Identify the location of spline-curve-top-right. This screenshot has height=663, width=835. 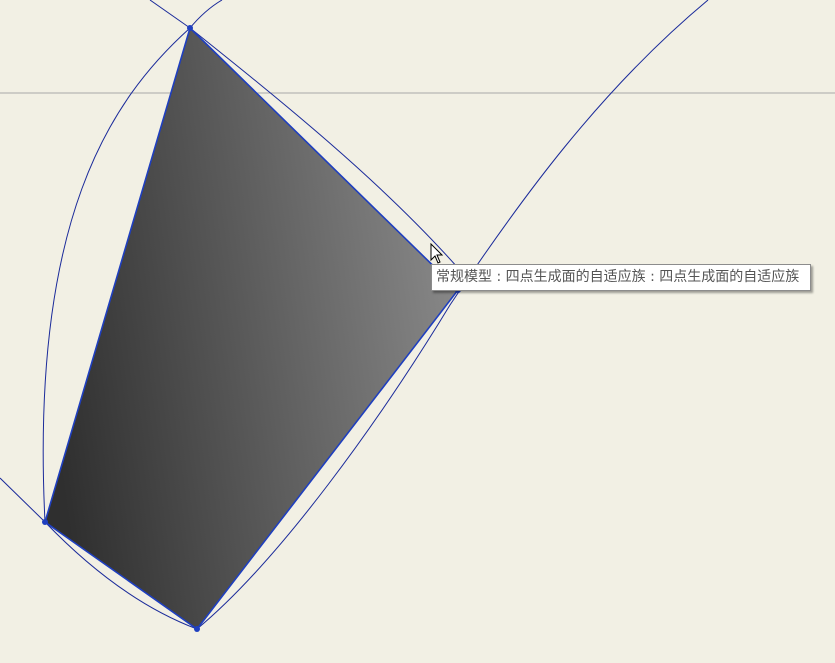
(206, 14).